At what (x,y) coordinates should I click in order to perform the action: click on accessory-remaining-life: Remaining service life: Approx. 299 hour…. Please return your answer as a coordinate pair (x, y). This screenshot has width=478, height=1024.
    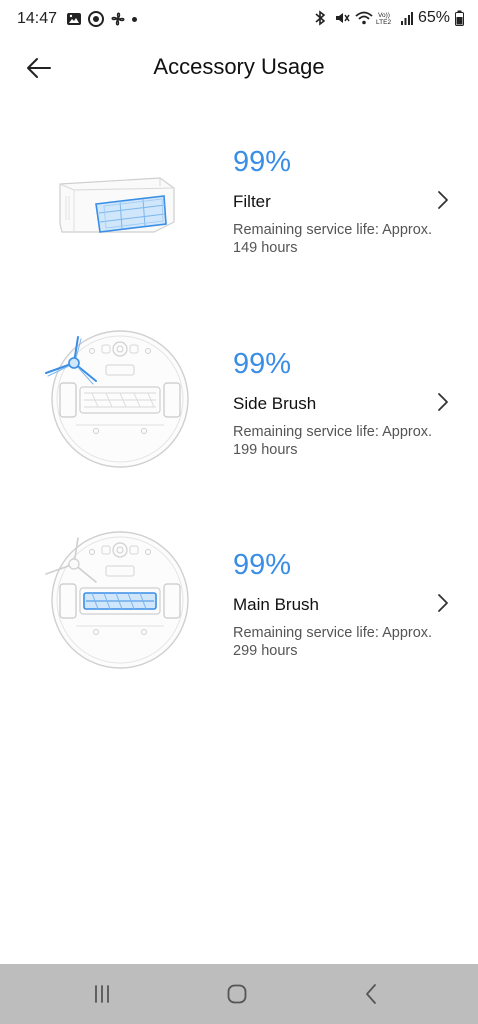
    Looking at the image, I should click on (343, 642).